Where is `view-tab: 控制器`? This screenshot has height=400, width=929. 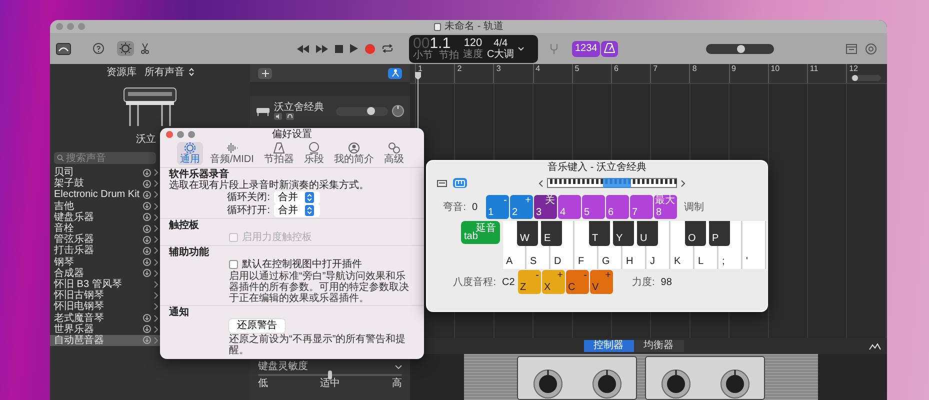
view-tab: 控制器 is located at coordinates (609, 346).